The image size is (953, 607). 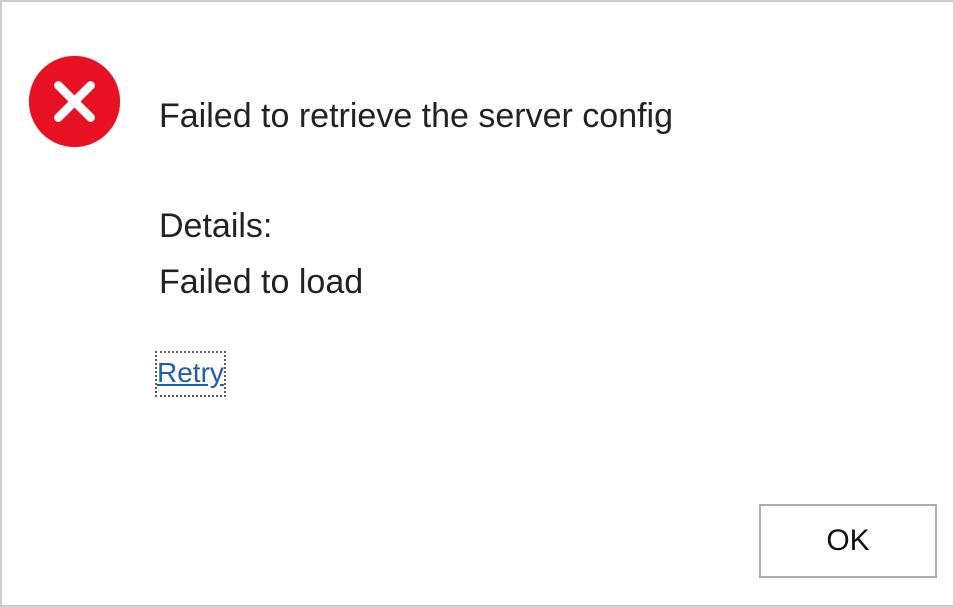 I want to click on retry-link: Retry, so click(x=190, y=374).